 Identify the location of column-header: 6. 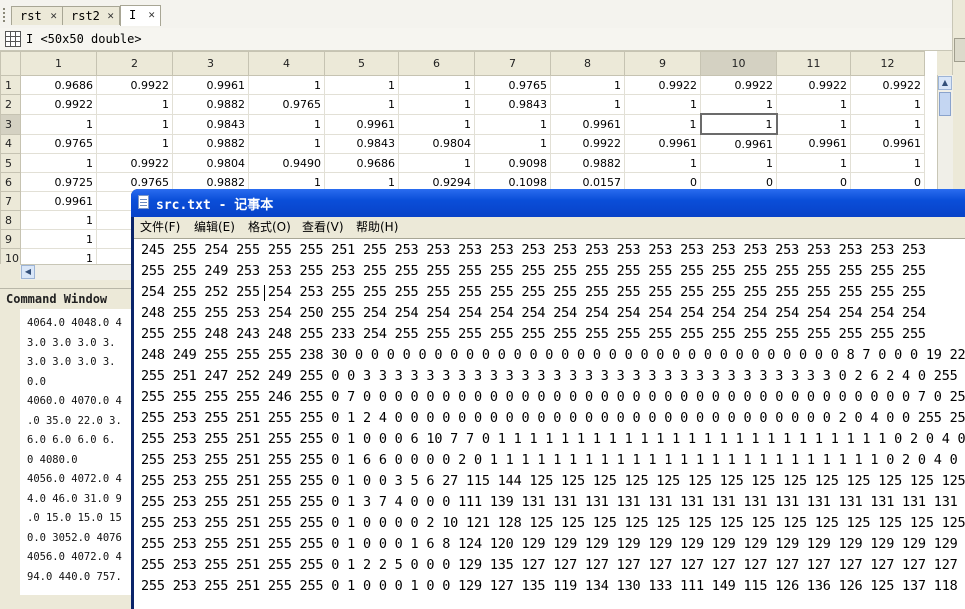
(436, 63).